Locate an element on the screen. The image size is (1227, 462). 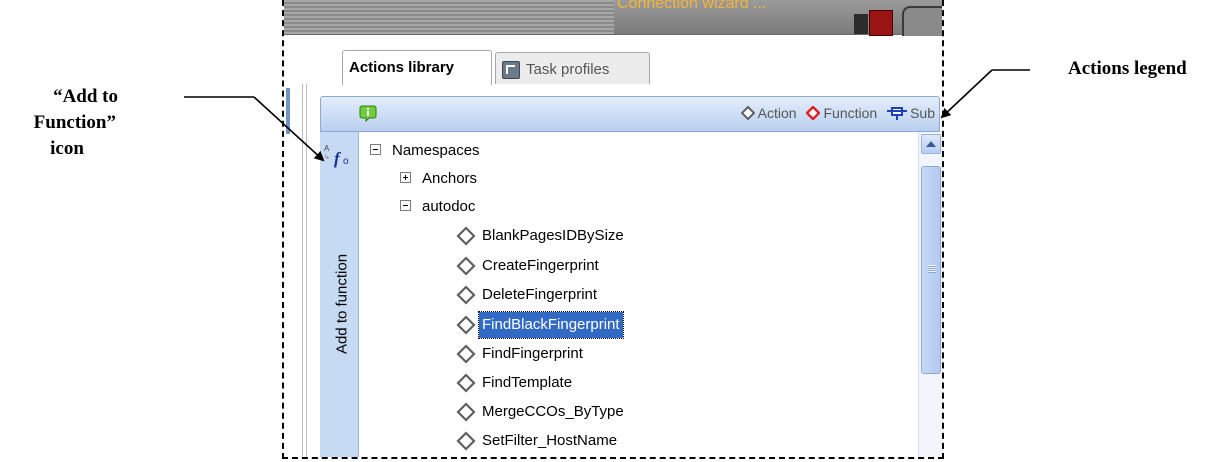
actions-legend-arrow is located at coordinates (985, 94).